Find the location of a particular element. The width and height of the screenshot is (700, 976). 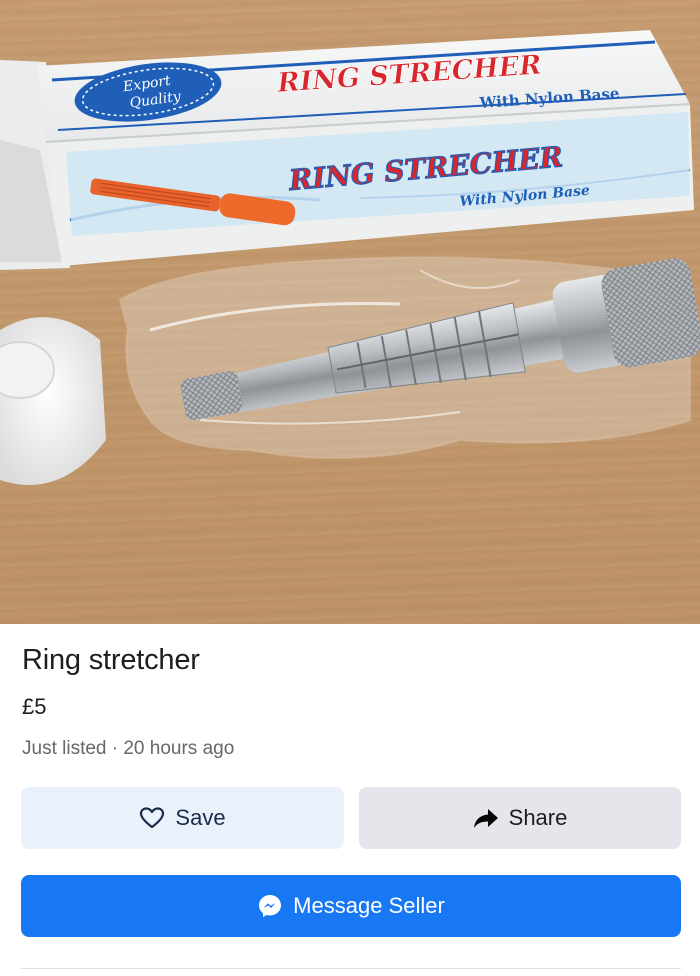

listing-title: Ring stretcher is located at coordinates (111, 660).